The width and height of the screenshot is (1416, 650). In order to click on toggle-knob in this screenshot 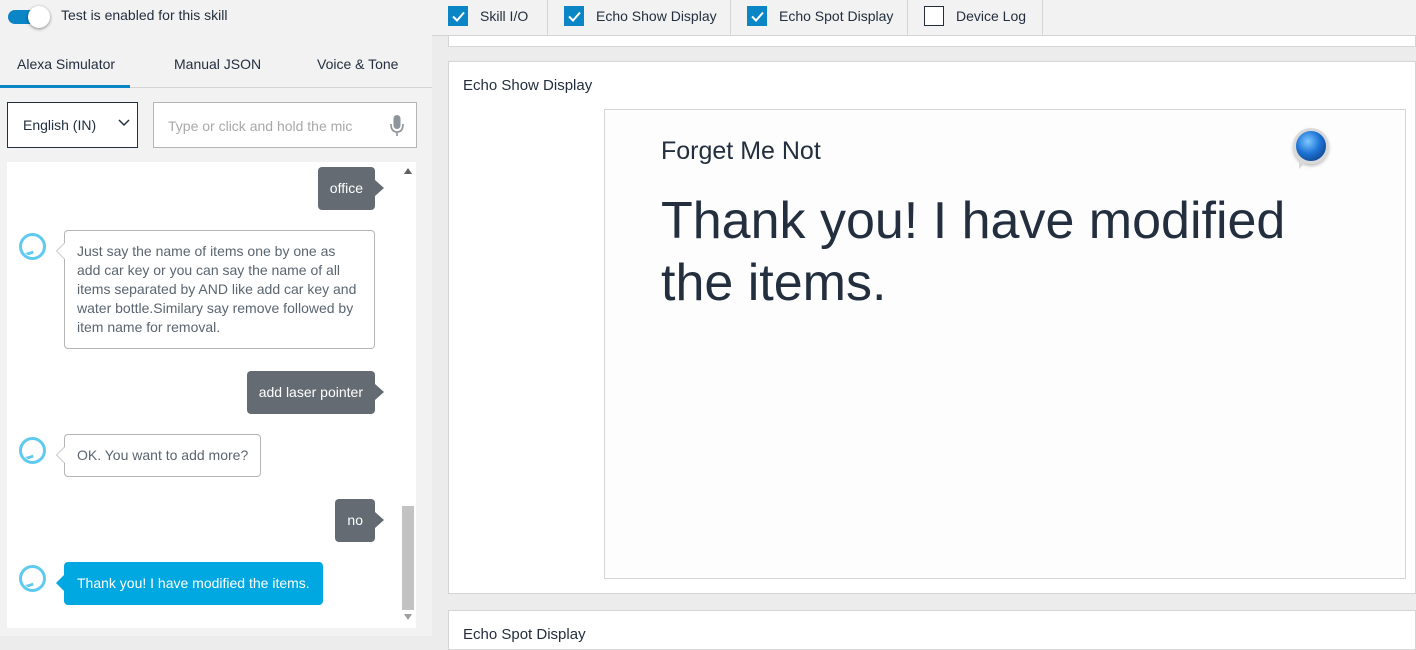, I will do `click(39, 17)`.